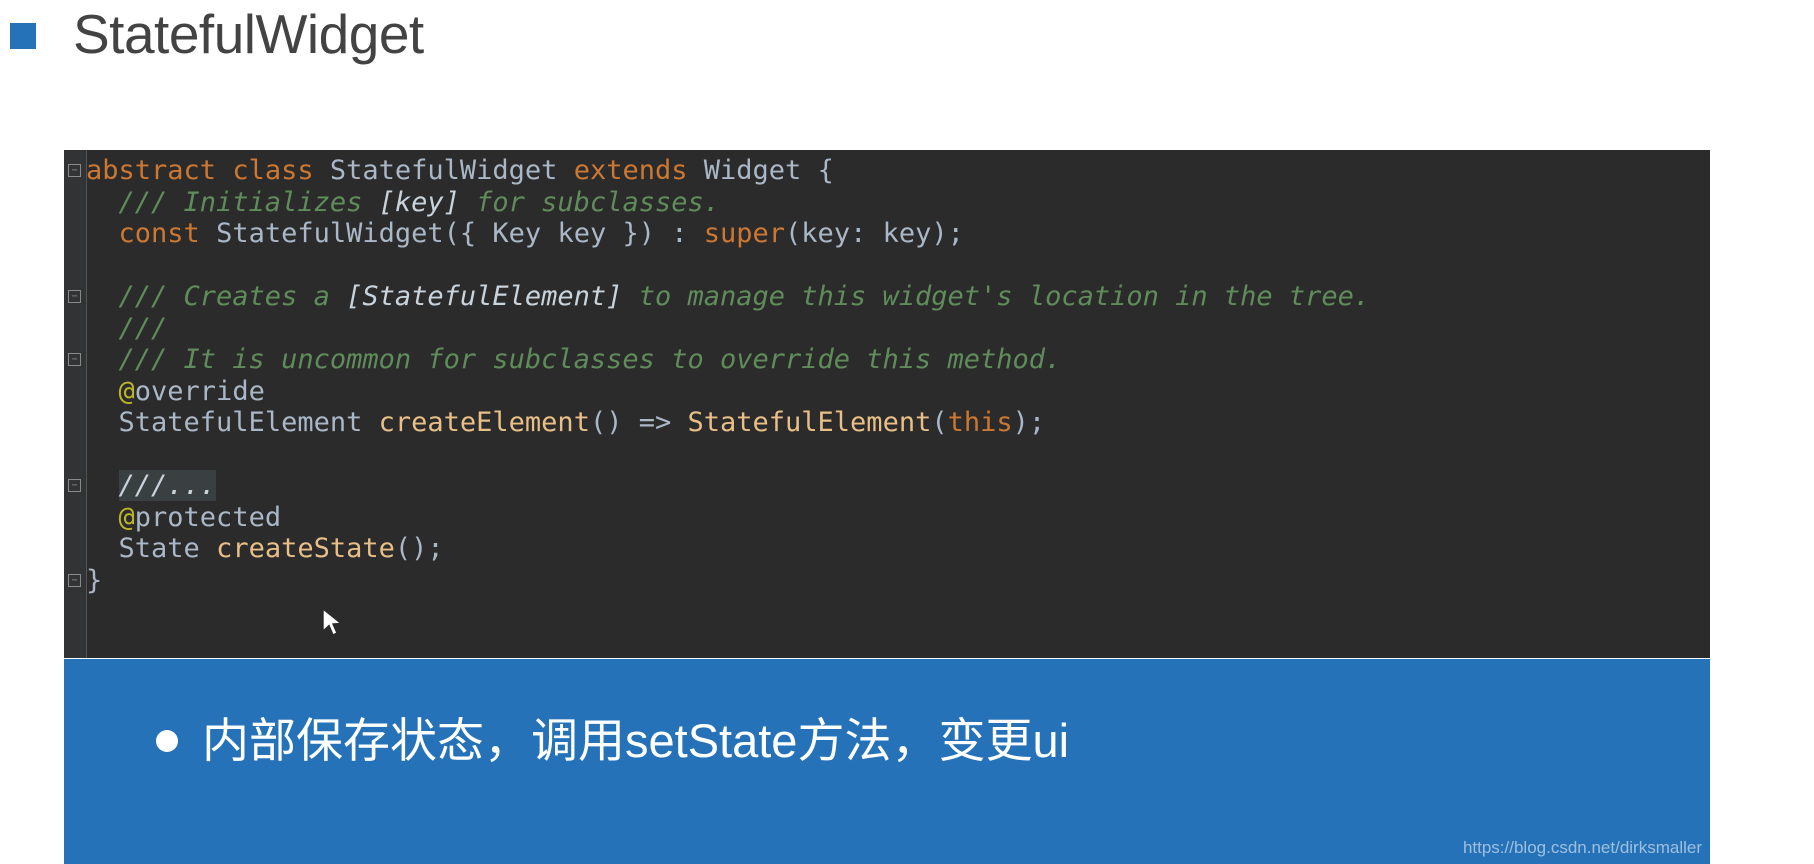  What do you see at coordinates (468, 233) in the screenshot?
I see `code-token: ({` at bounding box center [468, 233].